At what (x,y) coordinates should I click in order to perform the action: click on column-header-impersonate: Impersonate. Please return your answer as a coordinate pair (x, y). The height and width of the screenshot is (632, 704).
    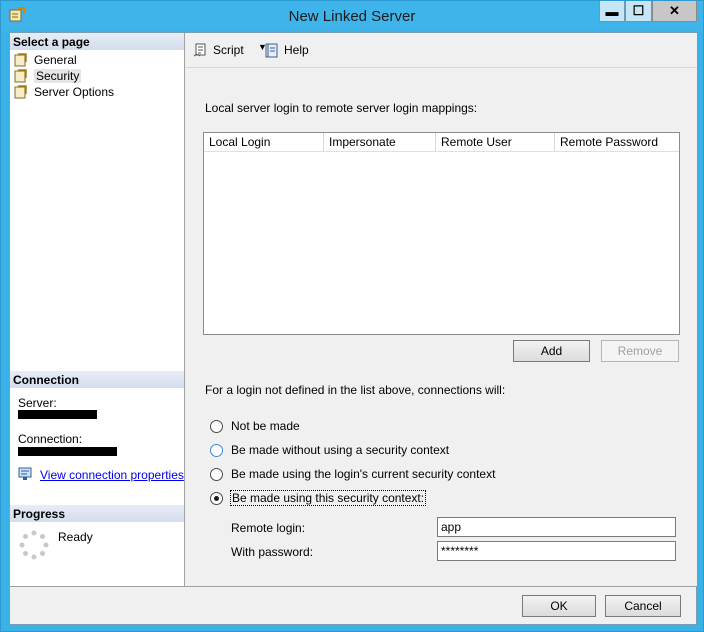
    Looking at the image, I should click on (380, 142).